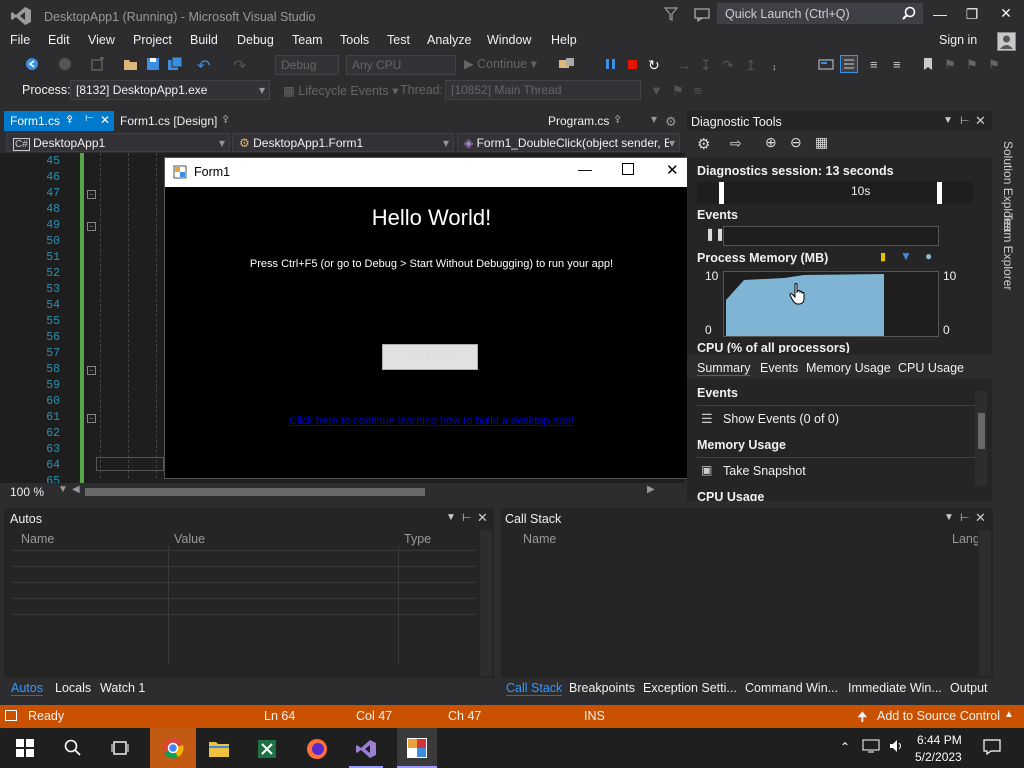 The width and height of the screenshot is (1024, 768). I want to click on timeline-start-handle, so click(721, 193).